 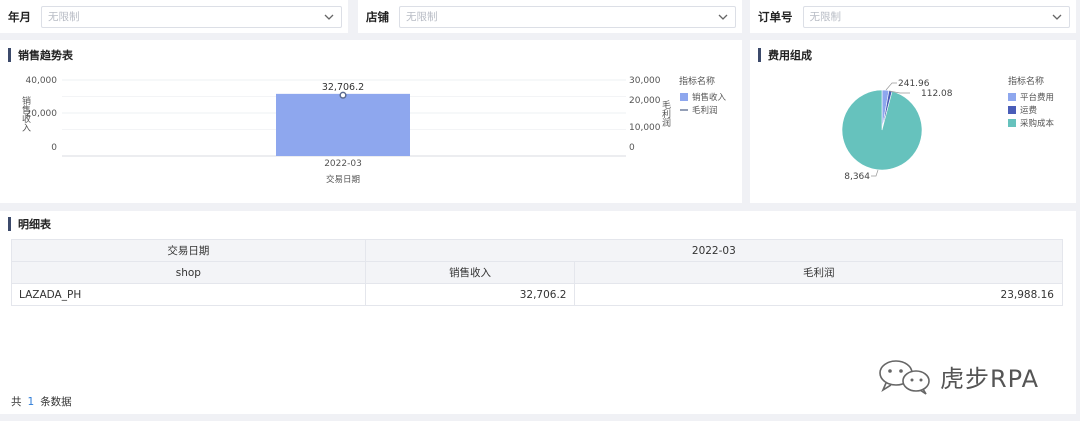 What do you see at coordinates (19, 16) in the screenshot?
I see `filter-label: 年月` at bounding box center [19, 16].